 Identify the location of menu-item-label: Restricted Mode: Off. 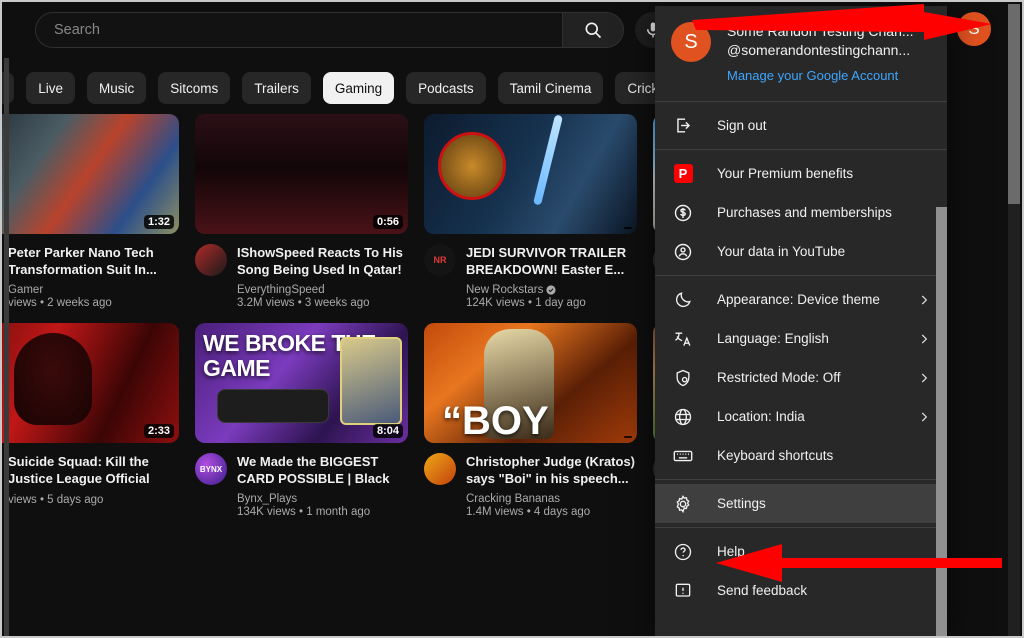
(779, 377).